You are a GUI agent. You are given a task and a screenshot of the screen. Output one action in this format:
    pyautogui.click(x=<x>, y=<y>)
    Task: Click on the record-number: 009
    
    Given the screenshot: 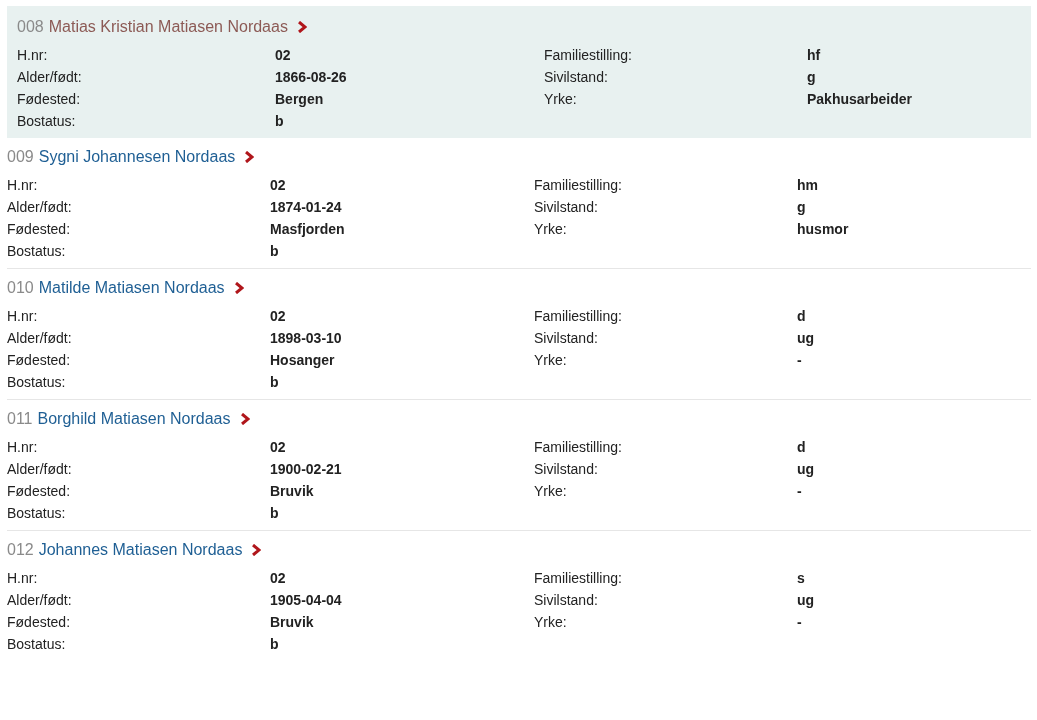 What is the action you would take?
    pyautogui.click(x=20, y=157)
    